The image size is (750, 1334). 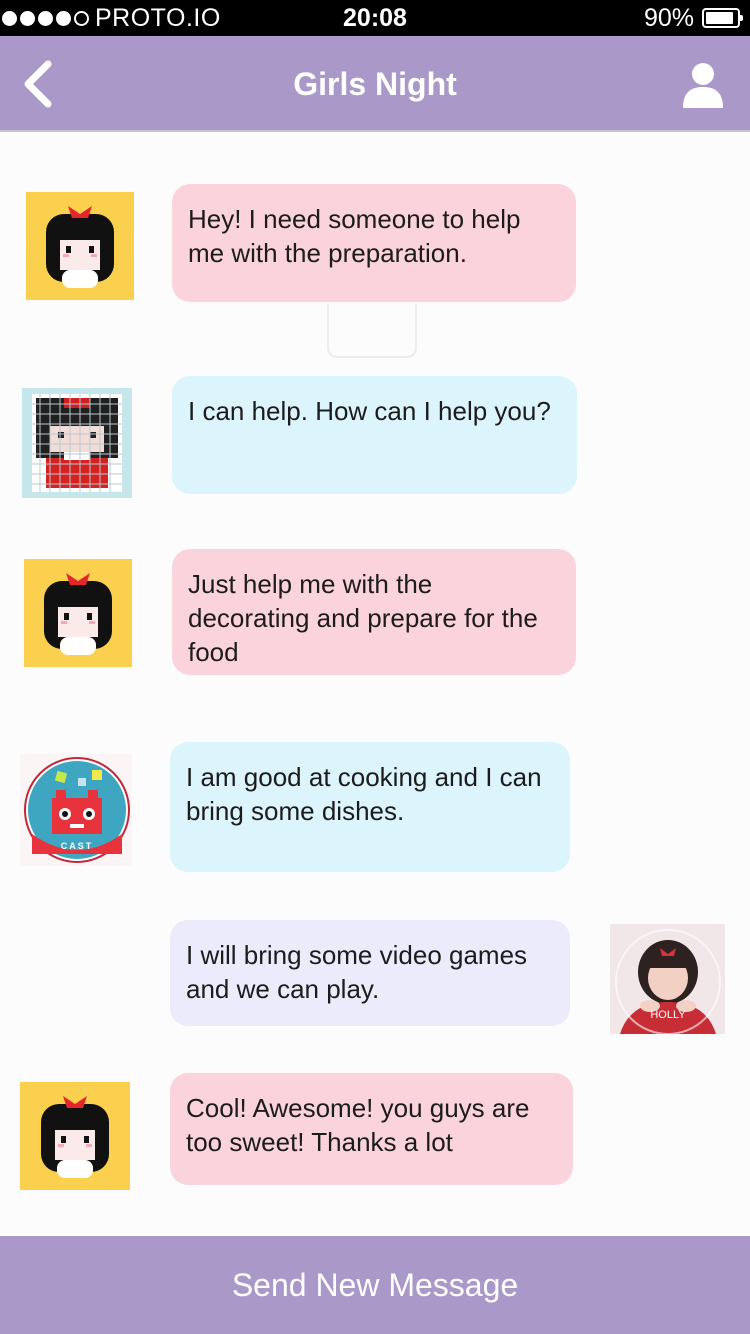 I want to click on battery-icon, so click(x=722, y=18).